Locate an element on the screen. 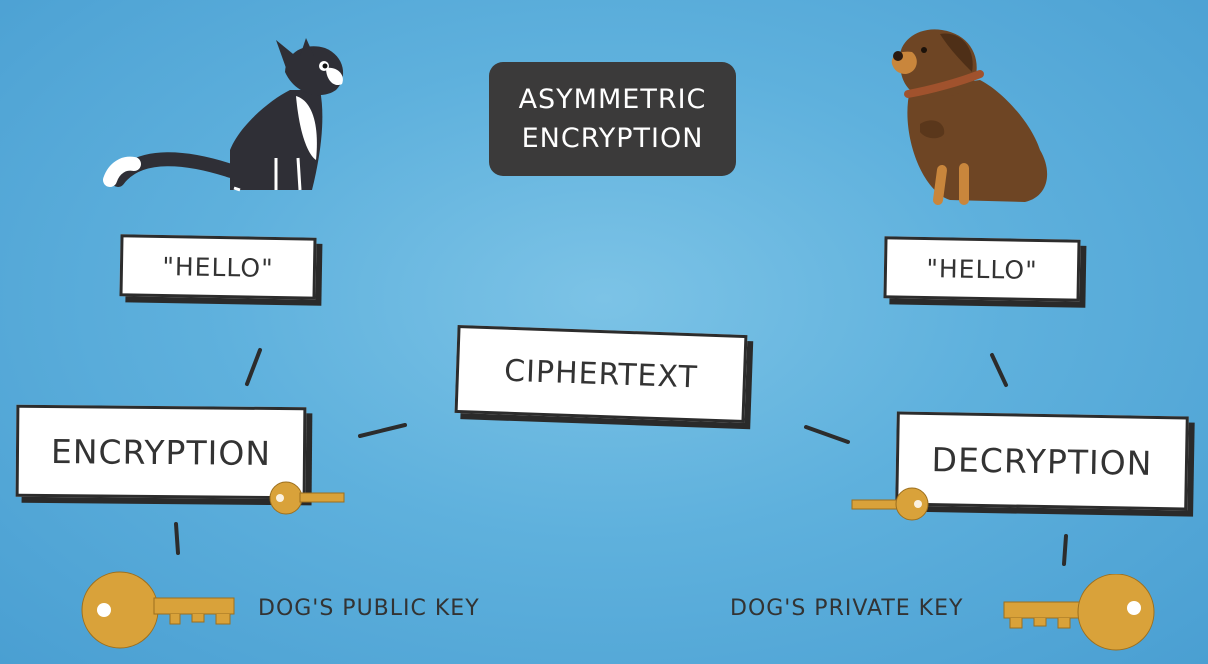  small-key-private-icon is located at coordinates (890, 504).